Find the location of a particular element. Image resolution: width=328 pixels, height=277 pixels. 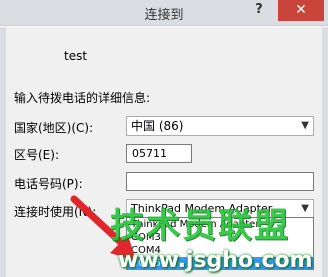

window-border-left is located at coordinates (3, 152).